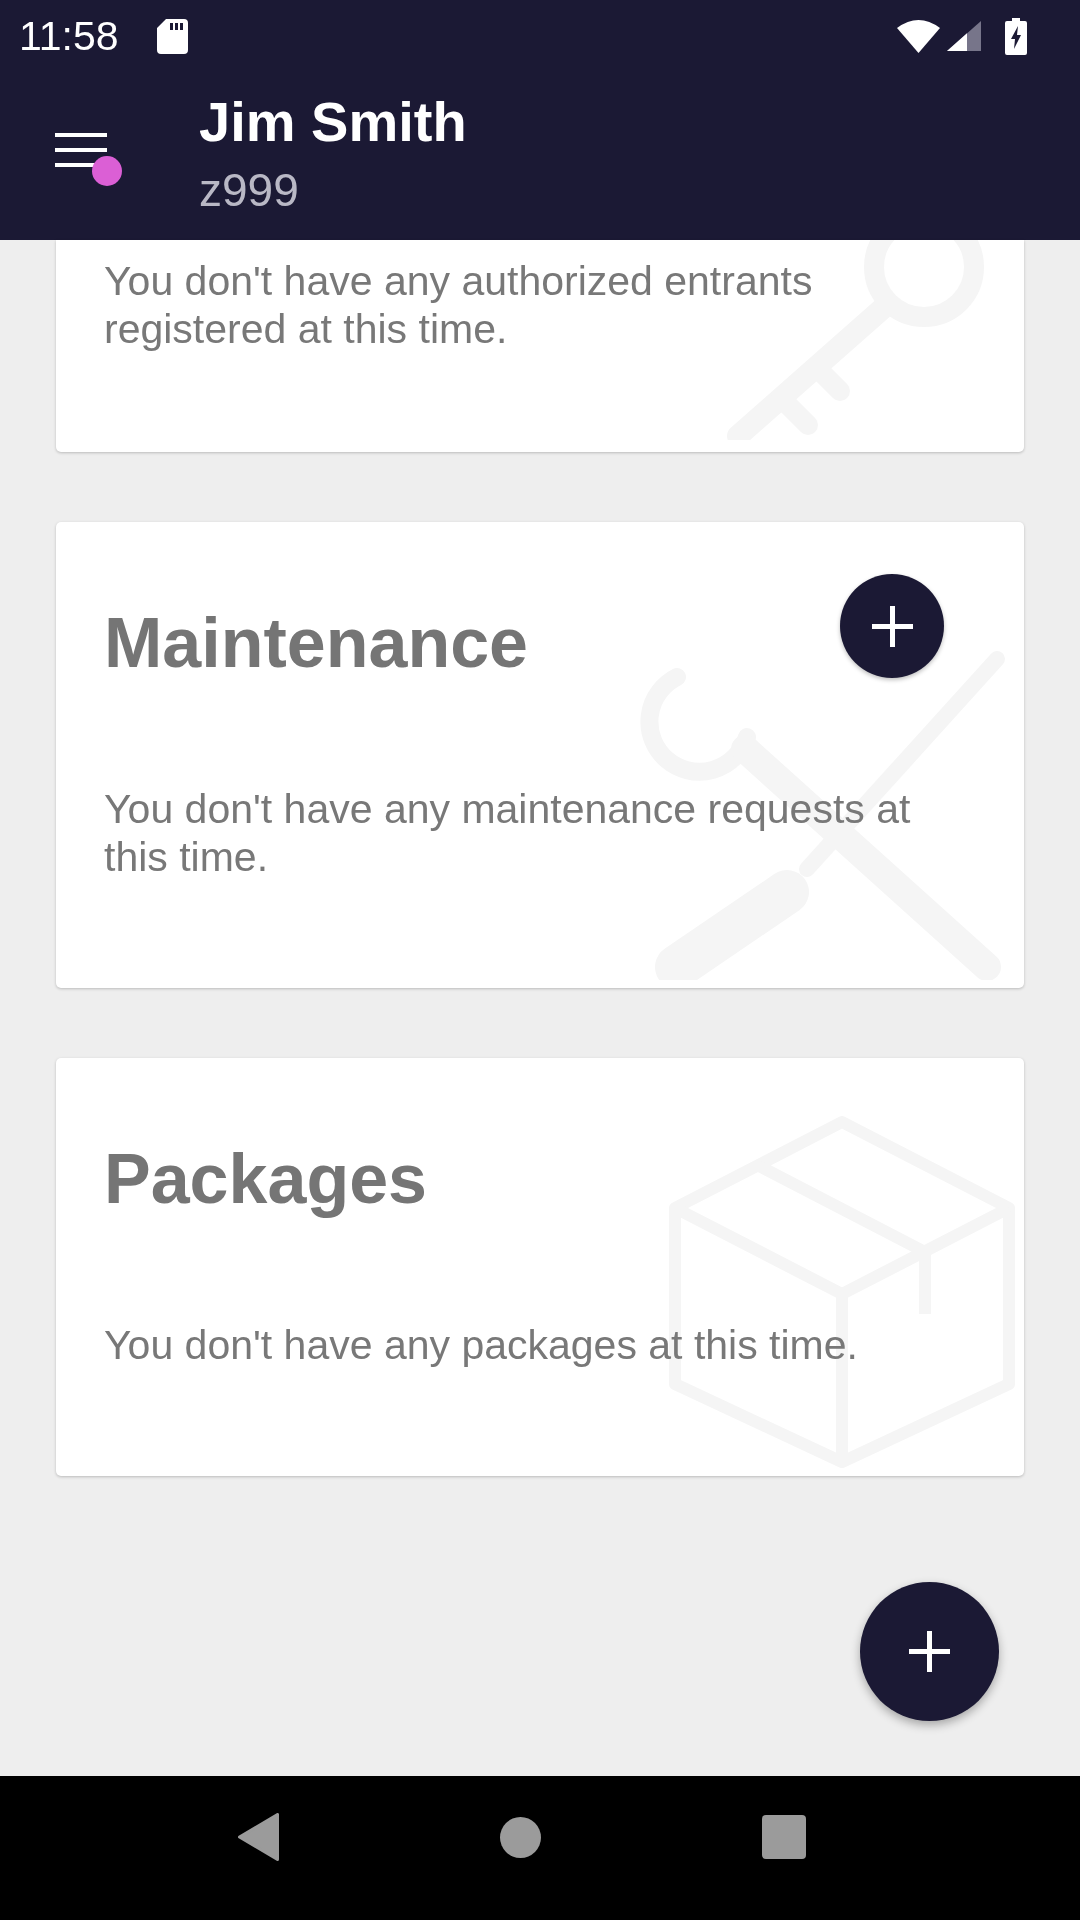 The image size is (1080, 1920). Describe the element at coordinates (249, 190) in the screenshot. I see `user-id: z999` at that location.